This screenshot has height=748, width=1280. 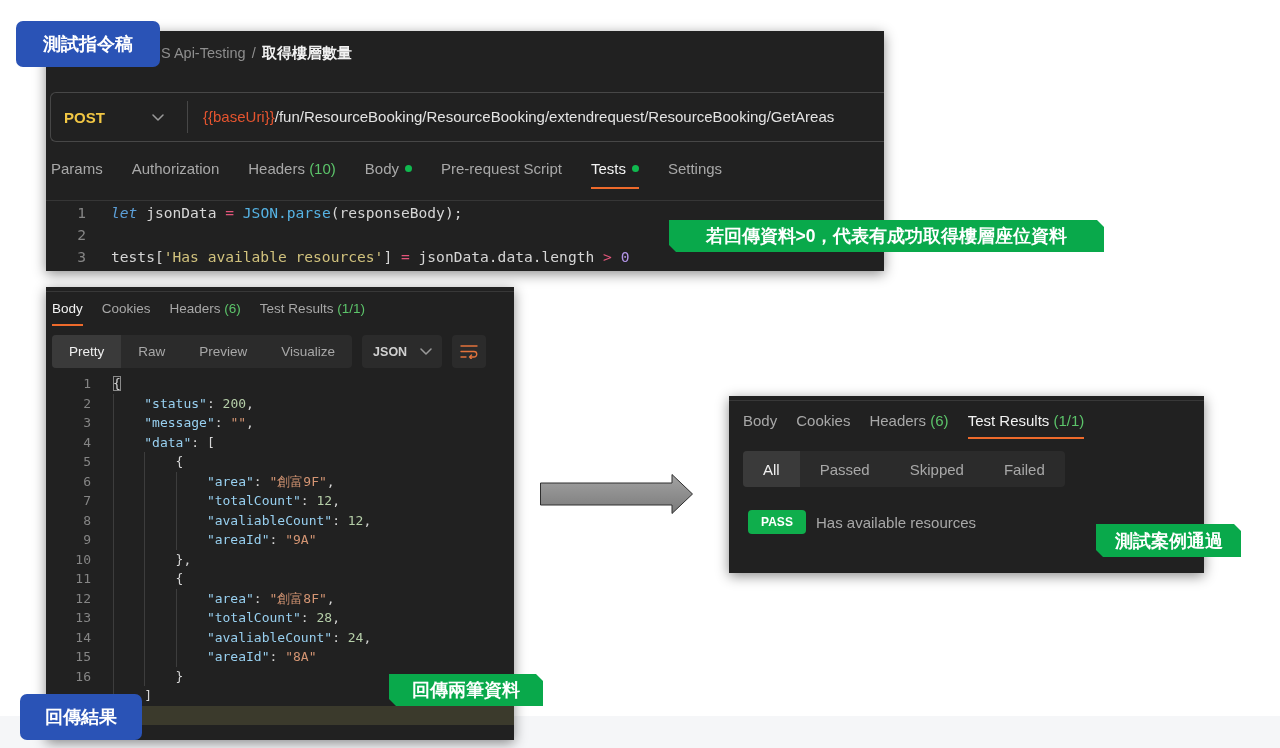 I want to click on line-number: 5, so click(x=86, y=462).